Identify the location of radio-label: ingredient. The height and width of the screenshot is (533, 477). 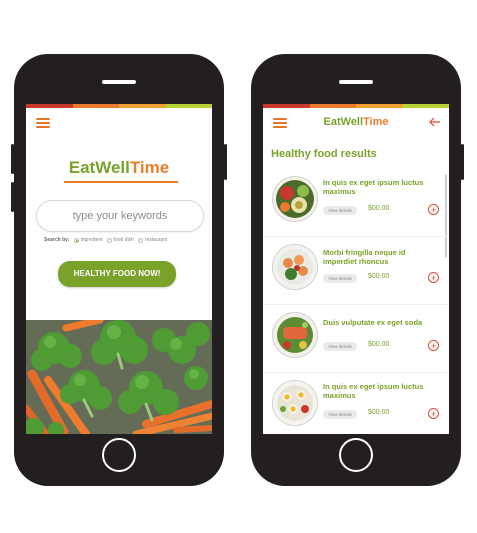
(91, 240).